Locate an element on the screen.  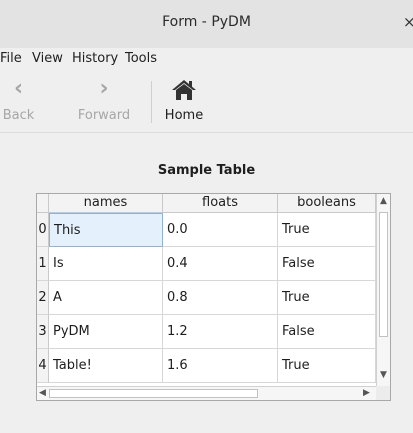
back-button: ‹ Back is located at coordinates (18, 101).